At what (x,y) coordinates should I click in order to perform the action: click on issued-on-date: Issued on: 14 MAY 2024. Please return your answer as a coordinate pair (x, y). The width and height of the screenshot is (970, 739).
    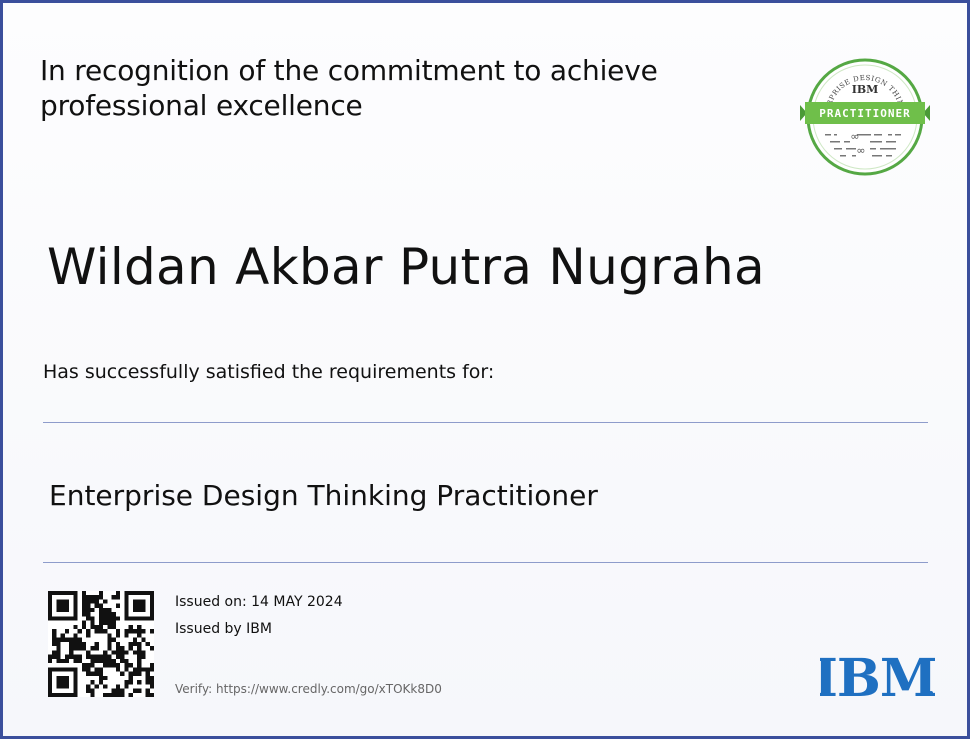
    Looking at the image, I should click on (259, 602).